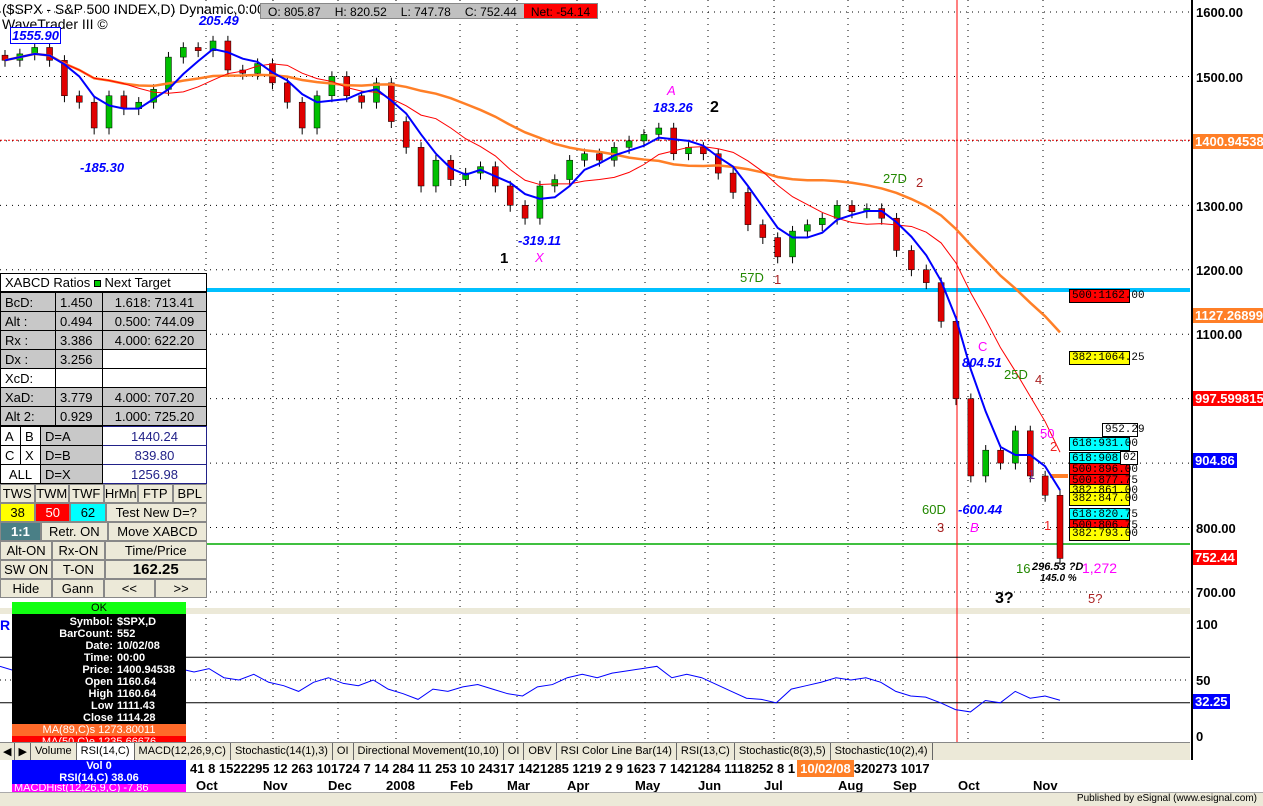 This screenshot has width=1263, height=806. What do you see at coordinates (129, 588) in the screenshot?
I see `previous-button: <<` at bounding box center [129, 588].